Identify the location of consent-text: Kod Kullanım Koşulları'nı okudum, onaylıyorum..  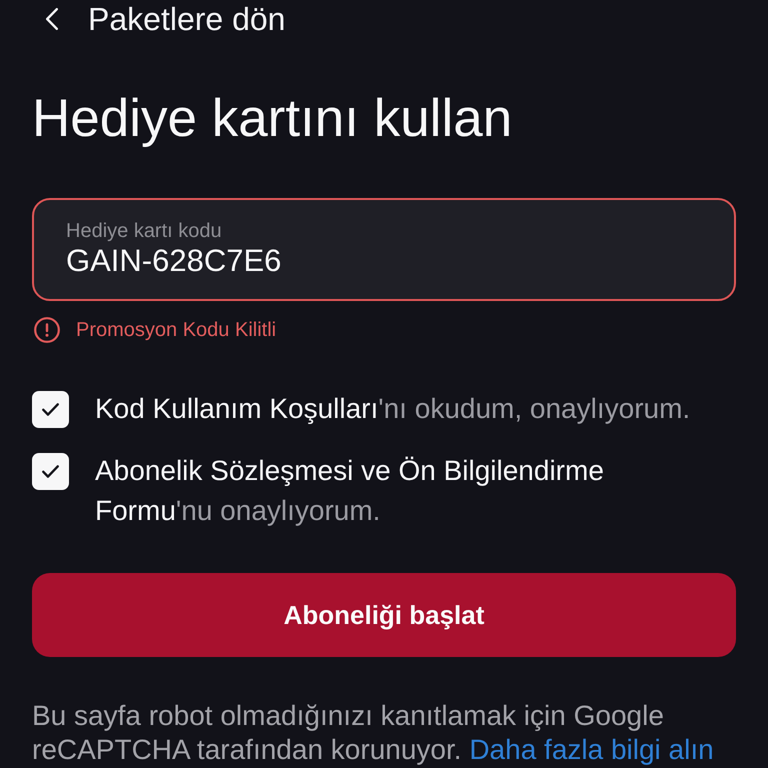
(392, 409).